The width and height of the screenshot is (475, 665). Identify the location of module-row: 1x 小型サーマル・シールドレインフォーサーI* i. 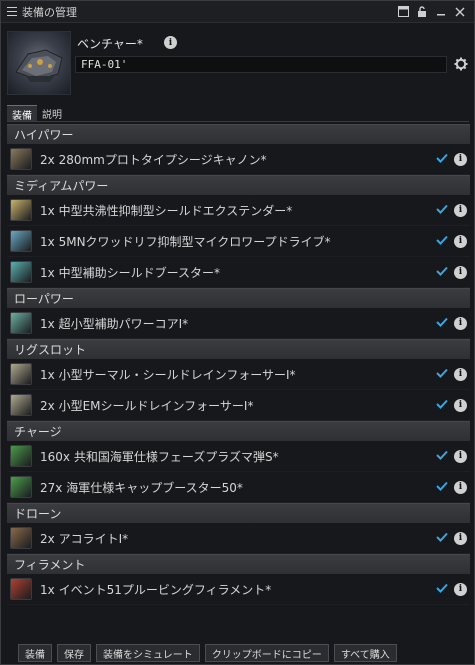
(238, 374).